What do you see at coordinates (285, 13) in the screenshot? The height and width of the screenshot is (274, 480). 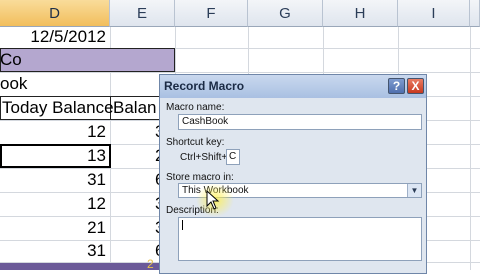 I see `column-header-g: G` at bounding box center [285, 13].